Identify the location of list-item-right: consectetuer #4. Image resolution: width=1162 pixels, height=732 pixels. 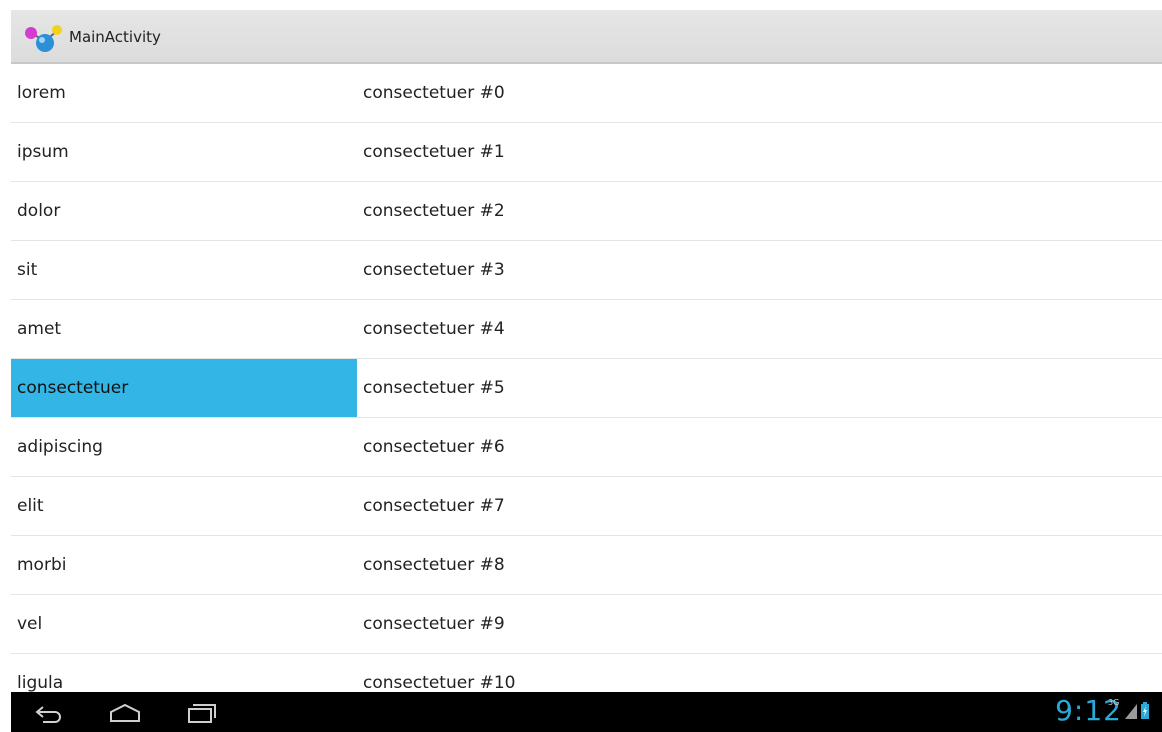
(434, 329).